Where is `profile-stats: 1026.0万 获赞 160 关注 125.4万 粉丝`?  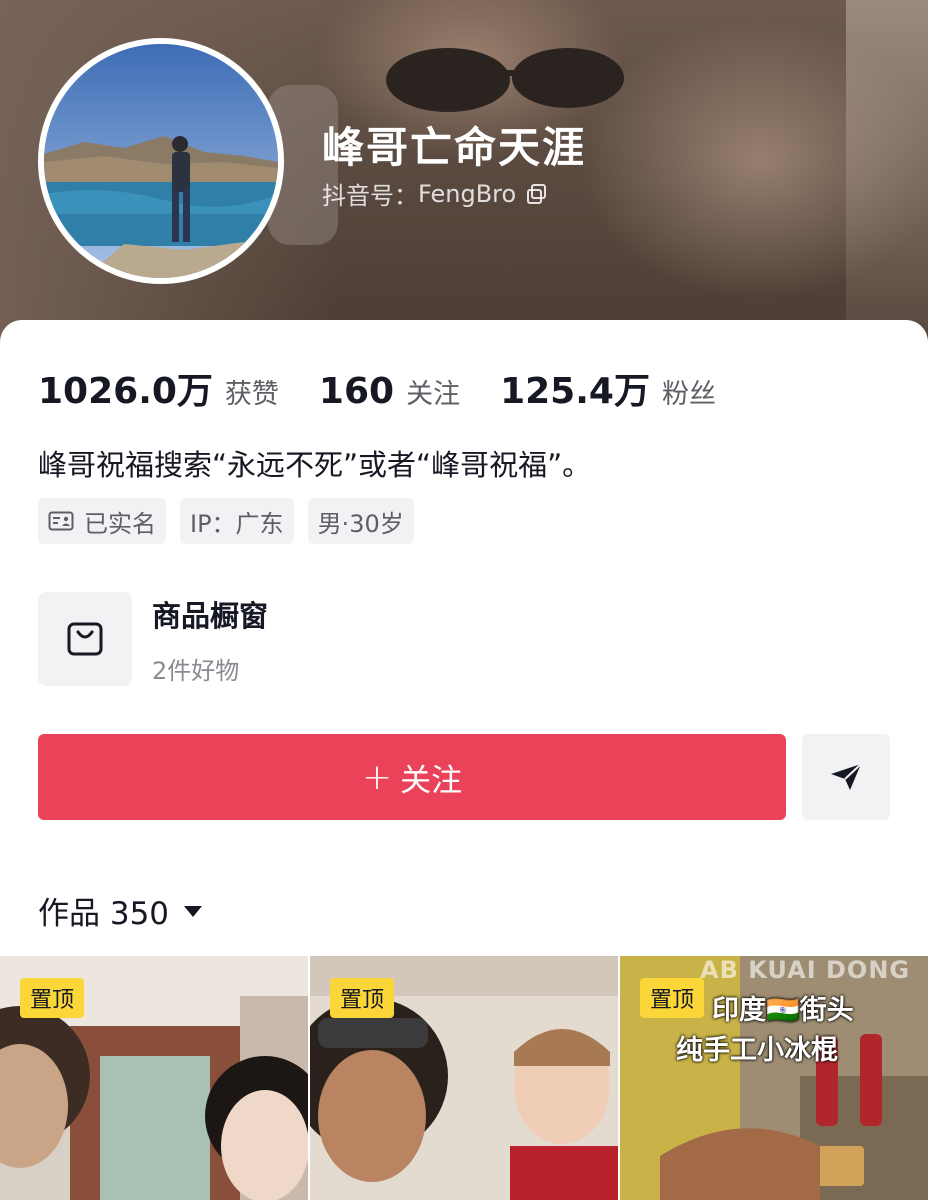
profile-stats: 1026.0万 获赞 160 关注 125.4万 粉丝 is located at coordinates (397, 388).